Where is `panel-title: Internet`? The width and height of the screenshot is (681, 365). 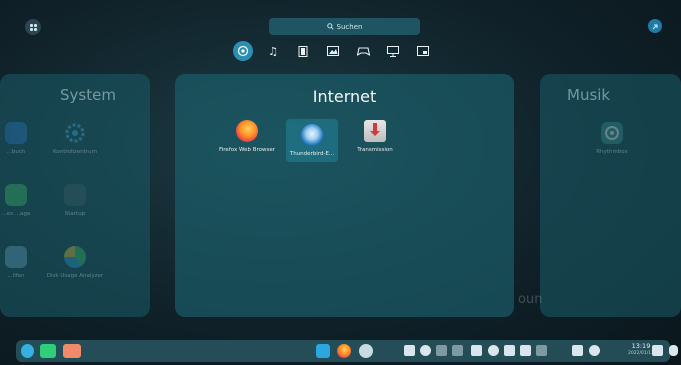 panel-title: Internet is located at coordinates (344, 96).